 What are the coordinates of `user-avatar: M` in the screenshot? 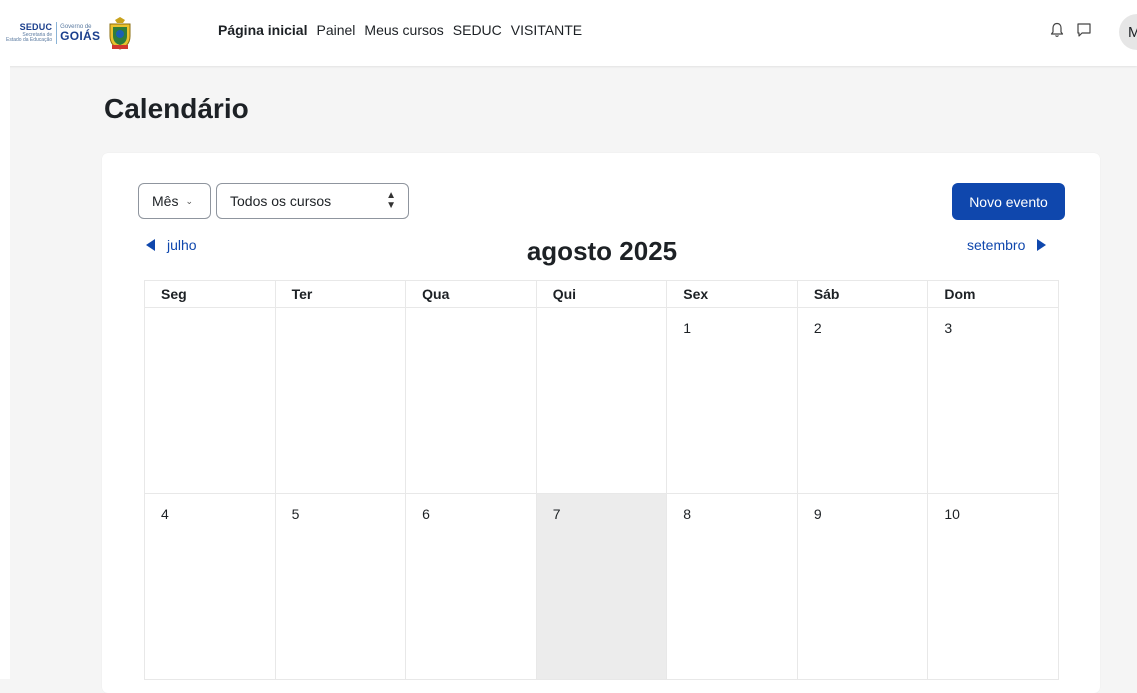 It's located at (1128, 32).